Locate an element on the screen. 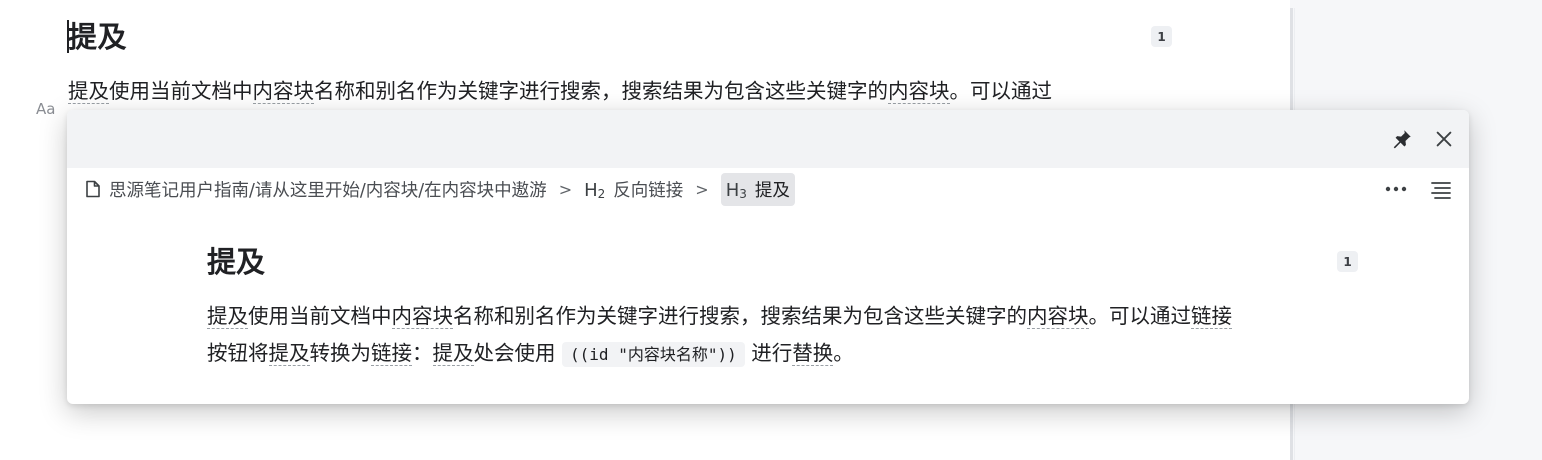 This screenshot has height=460, width=1542. preview-paragraph-line-2: 按钮将提及转换为链接：提及处会使用 ((id "内容块名称")) 进行替换。 is located at coordinates (772, 354).